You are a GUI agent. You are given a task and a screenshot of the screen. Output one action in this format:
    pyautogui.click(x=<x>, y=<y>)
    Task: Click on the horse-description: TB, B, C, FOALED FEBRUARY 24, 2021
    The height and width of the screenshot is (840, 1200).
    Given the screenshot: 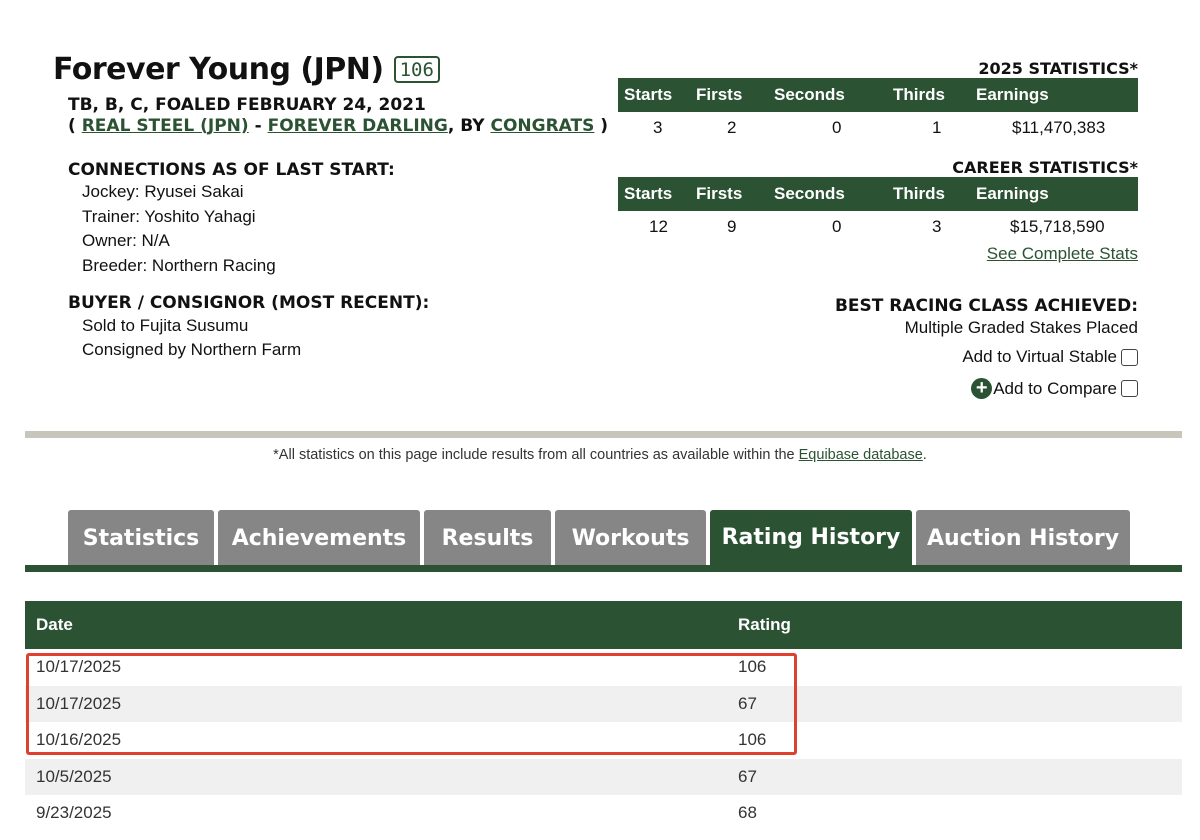 What is the action you would take?
    pyautogui.click(x=247, y=105)
    